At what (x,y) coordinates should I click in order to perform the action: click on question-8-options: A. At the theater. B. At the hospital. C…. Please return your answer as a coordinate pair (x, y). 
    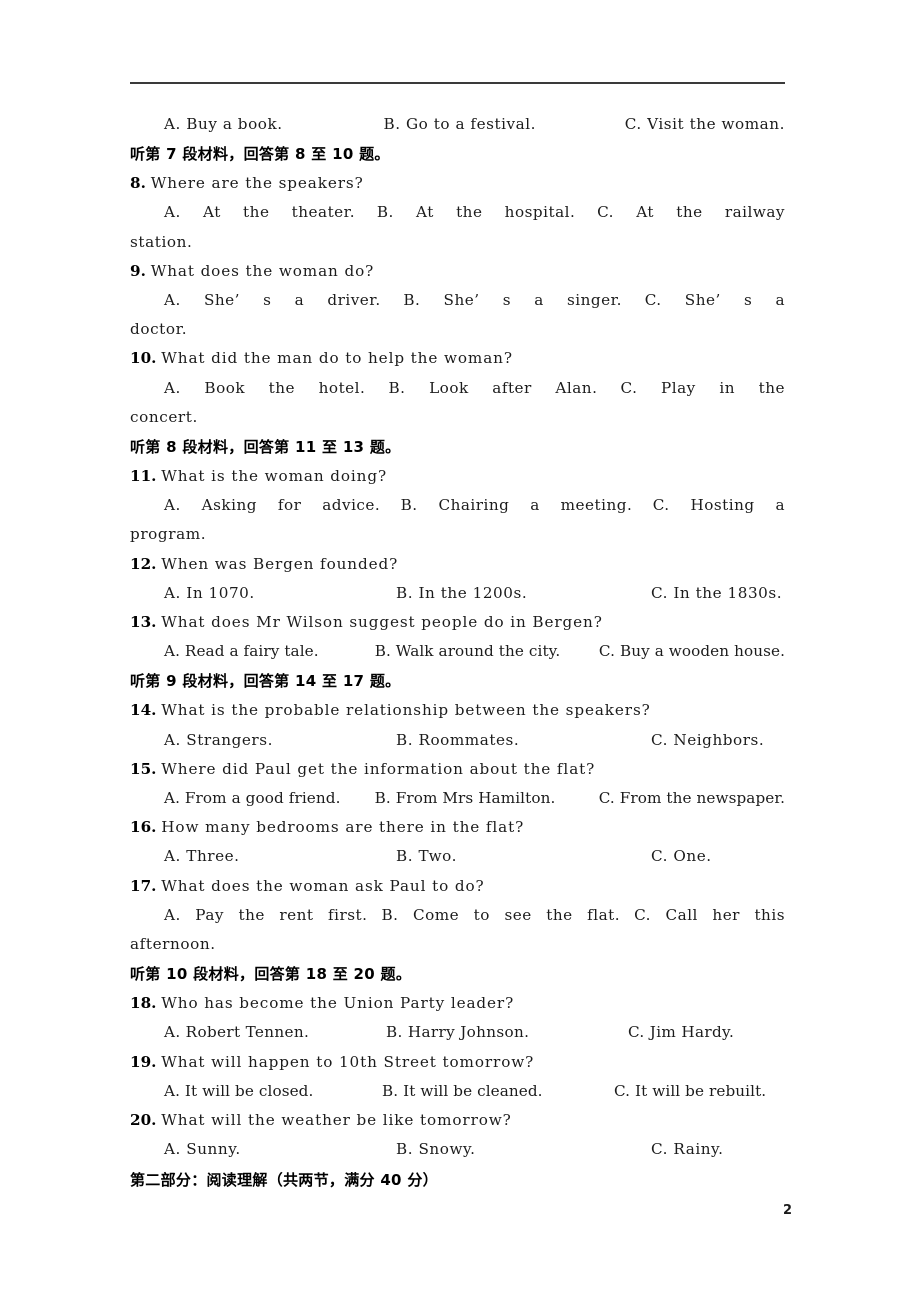
    Looking at the image, I should click on (457, 212).